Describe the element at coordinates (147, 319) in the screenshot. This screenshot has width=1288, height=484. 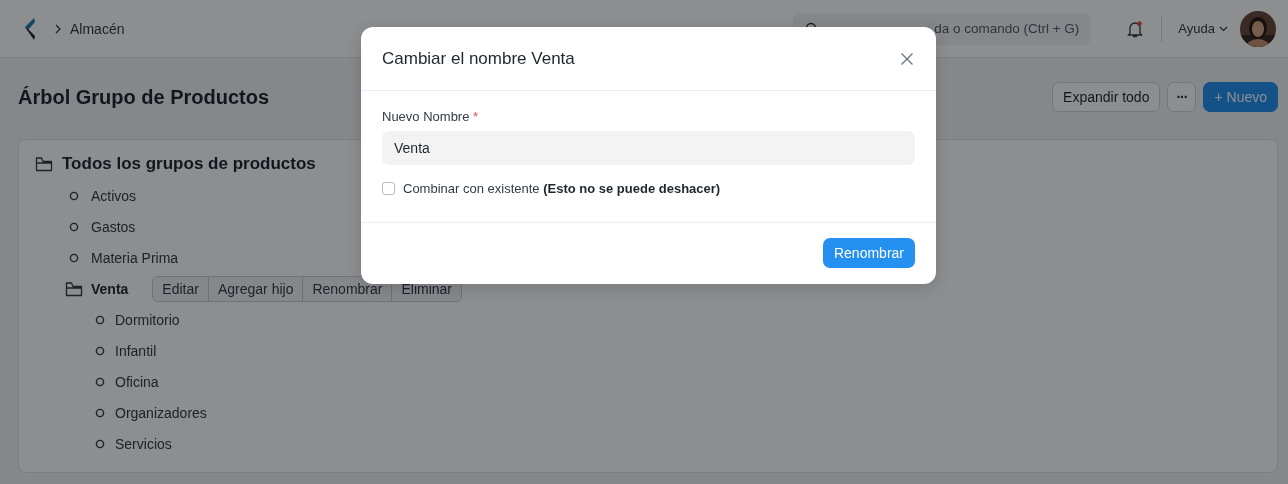
I see `tree-item: Dormitorio` at that location.